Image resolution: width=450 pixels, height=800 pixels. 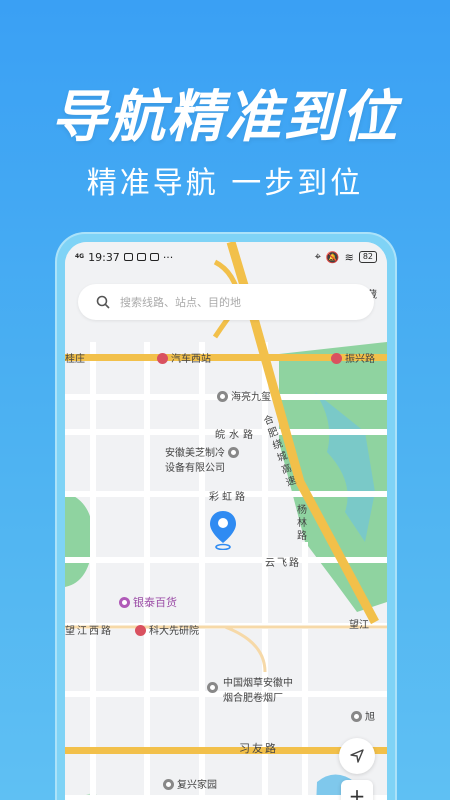 What do you see at coordinates (228, 497) in the screenshot?
I see `map-label-caihong: 彩虹路` at bounding box center [228, 497].